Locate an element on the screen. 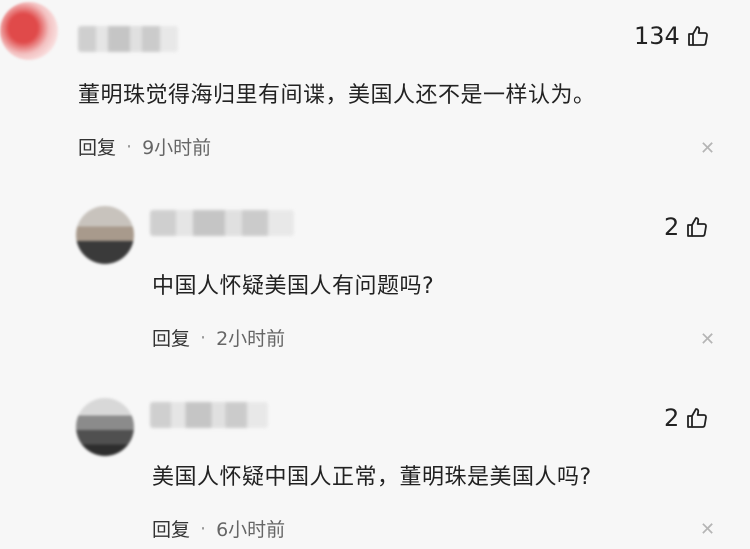  like-count: 134 is located at coordinates (657, 36).